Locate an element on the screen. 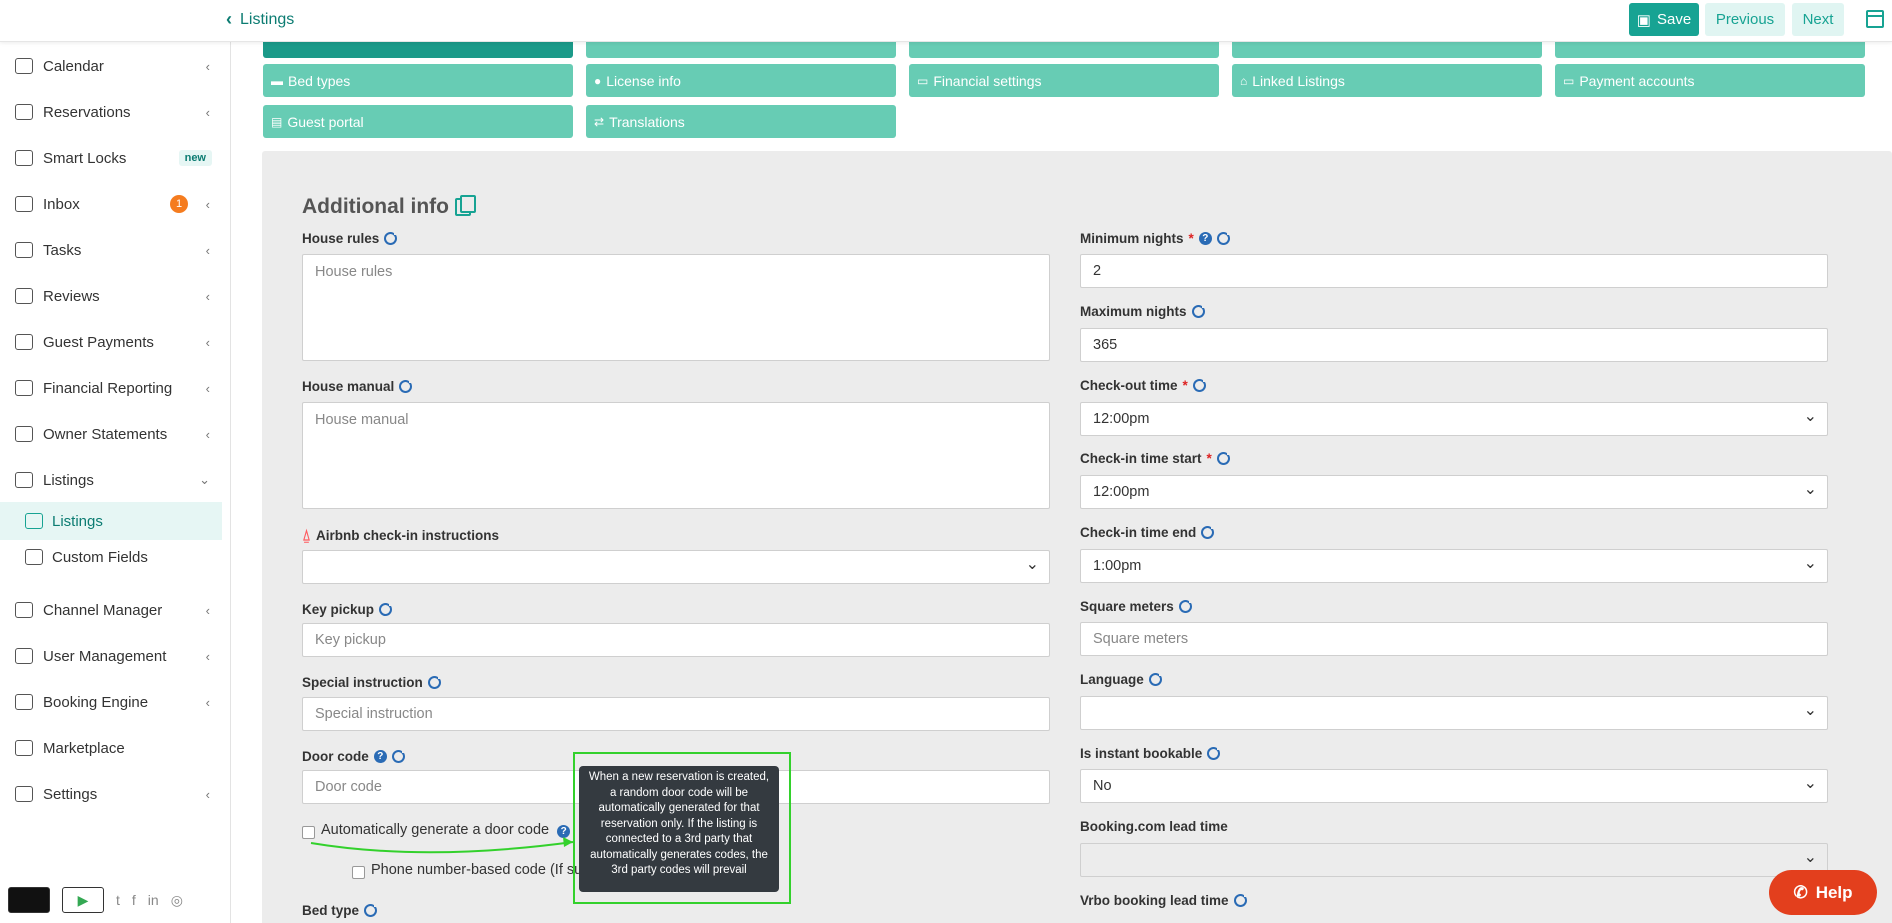 This screenshot has height=923, width=1892. required-marker: * is located at coordinates (1209, 458).